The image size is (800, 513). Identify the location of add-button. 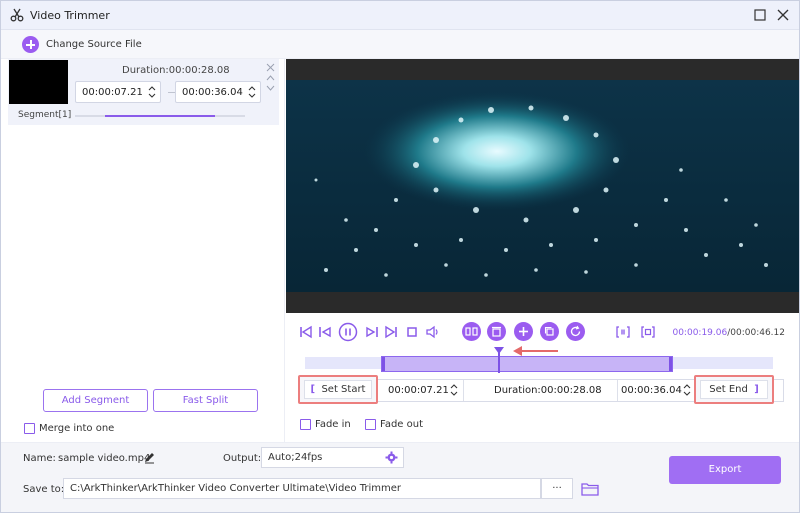
(523, 331).